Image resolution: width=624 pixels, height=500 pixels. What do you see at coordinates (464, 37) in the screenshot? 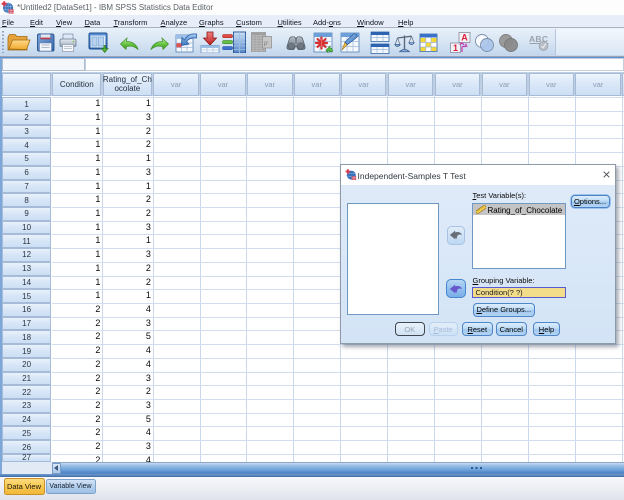
I see `svg-text: A` at bounding box center [464, 37].